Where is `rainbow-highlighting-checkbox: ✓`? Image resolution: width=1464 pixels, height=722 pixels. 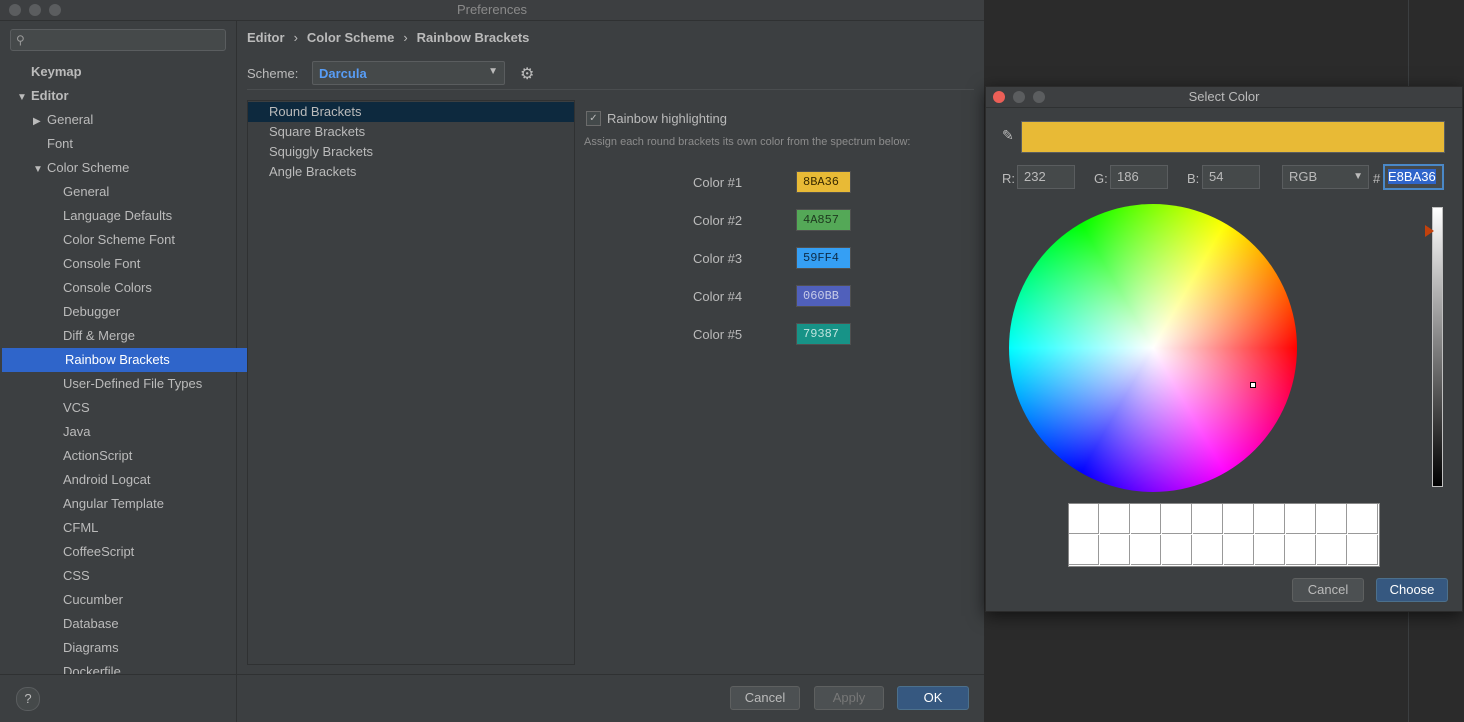 rainbow-highlighting-checkbox: ✓ is located at coordinates (593, 118).